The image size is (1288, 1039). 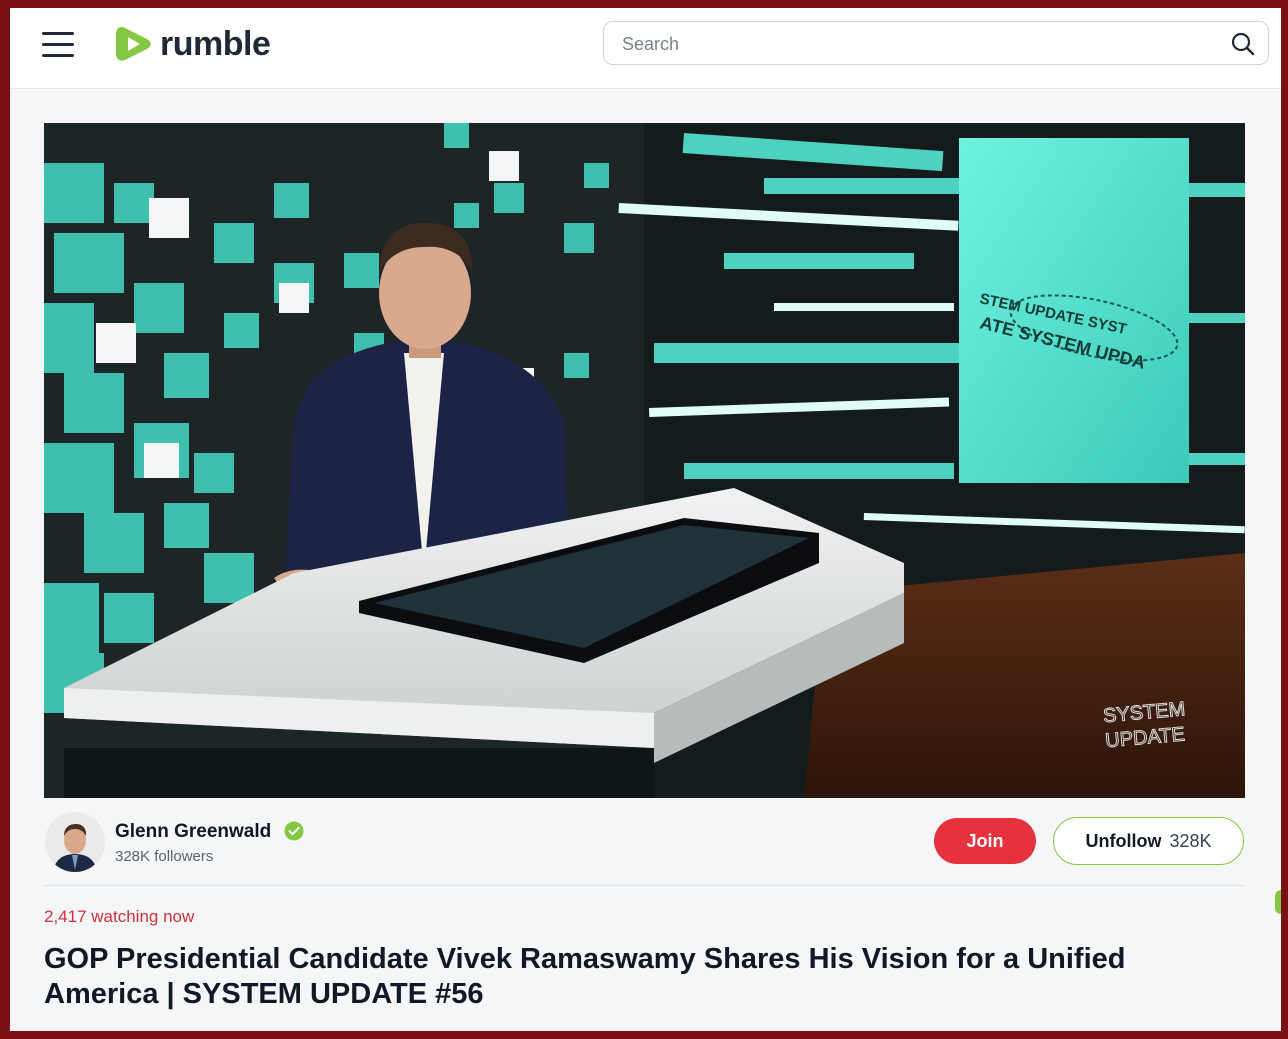 What do you see at coordinates (917, 44) in the screenshot?
I see `search-input` at bounding box center [917, 44].